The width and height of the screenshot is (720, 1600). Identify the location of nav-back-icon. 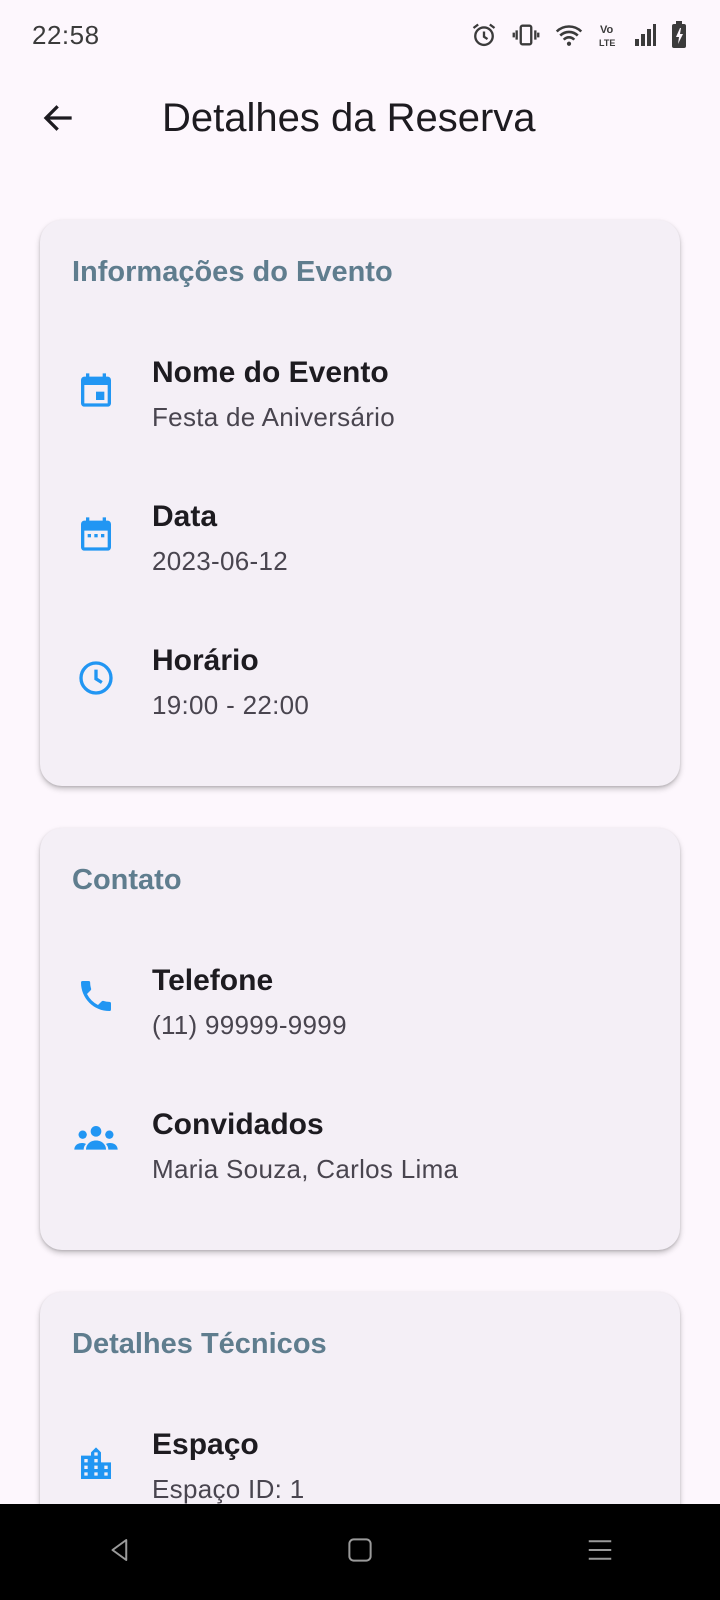
(120, 1552).